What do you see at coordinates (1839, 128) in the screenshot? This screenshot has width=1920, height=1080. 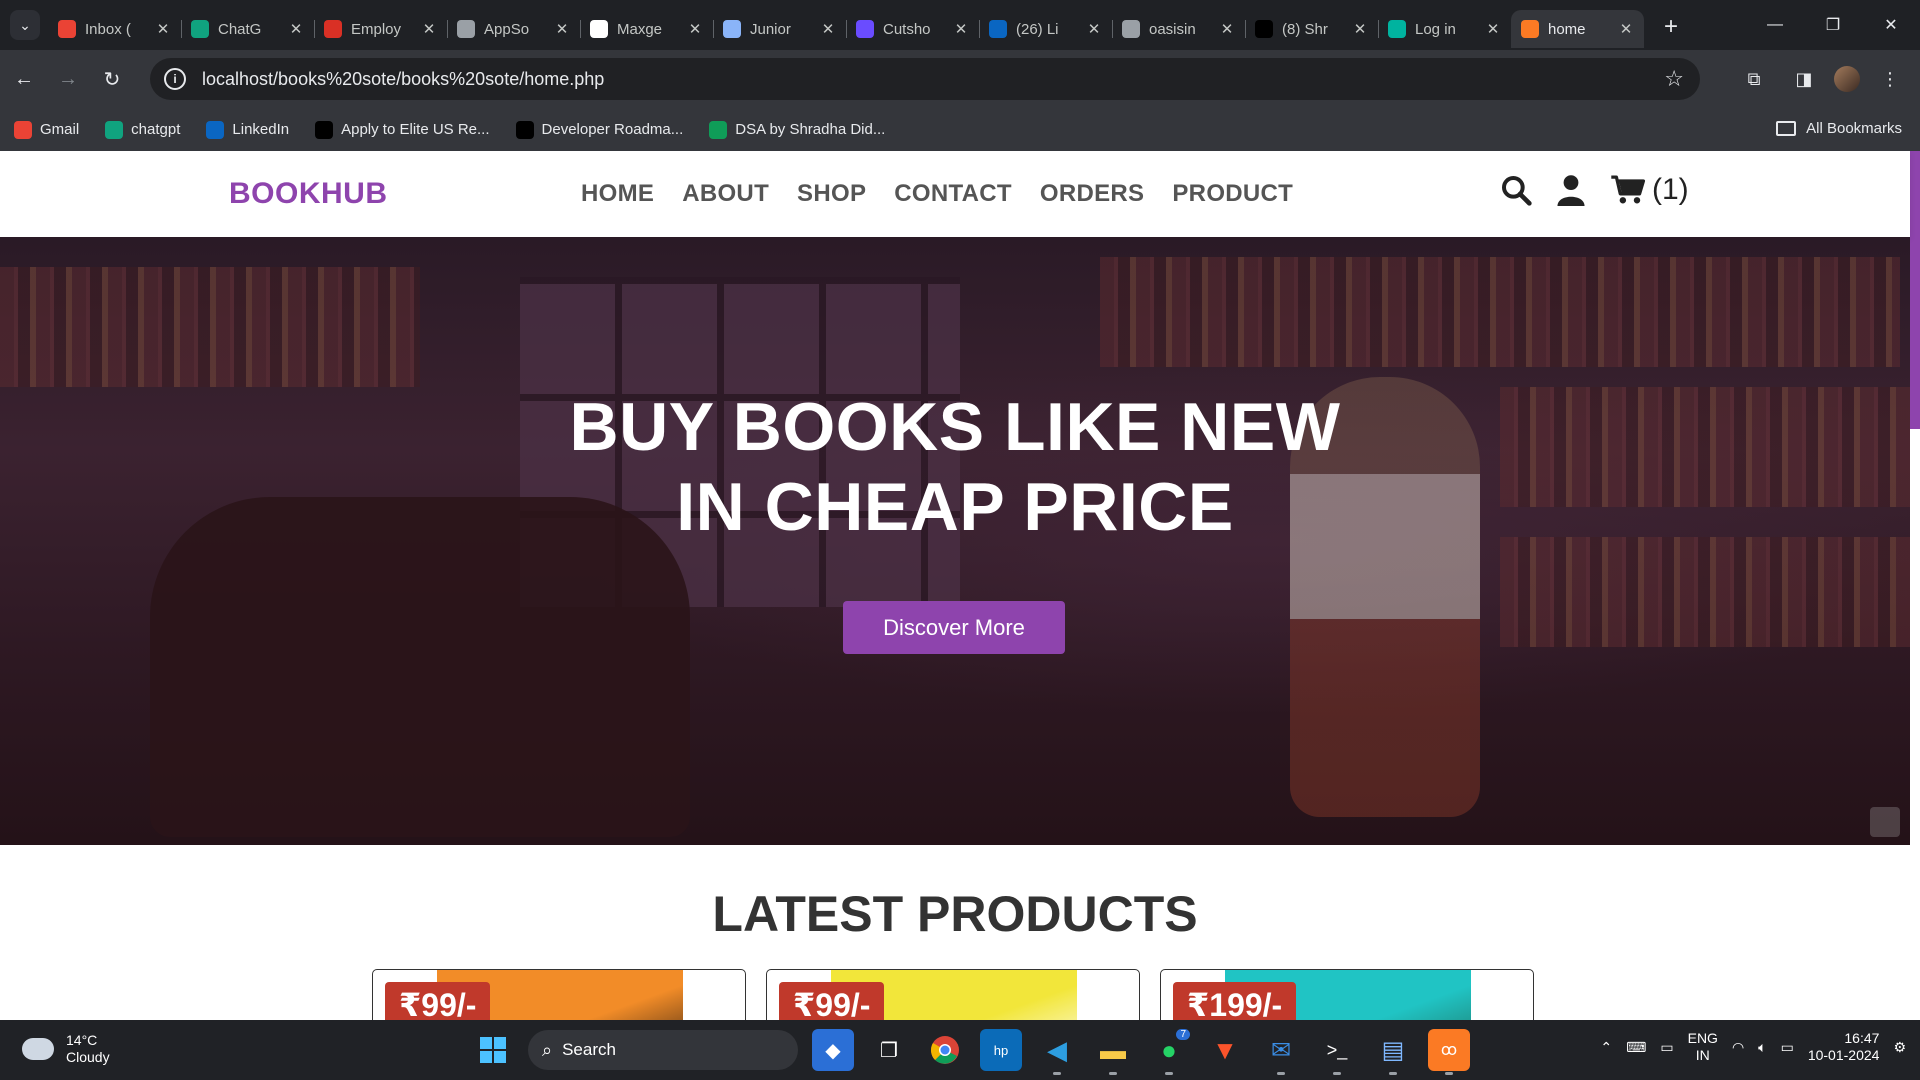 I see `all-bookmarks-button: All Bookmarks` at bounding box center [1839, 128].